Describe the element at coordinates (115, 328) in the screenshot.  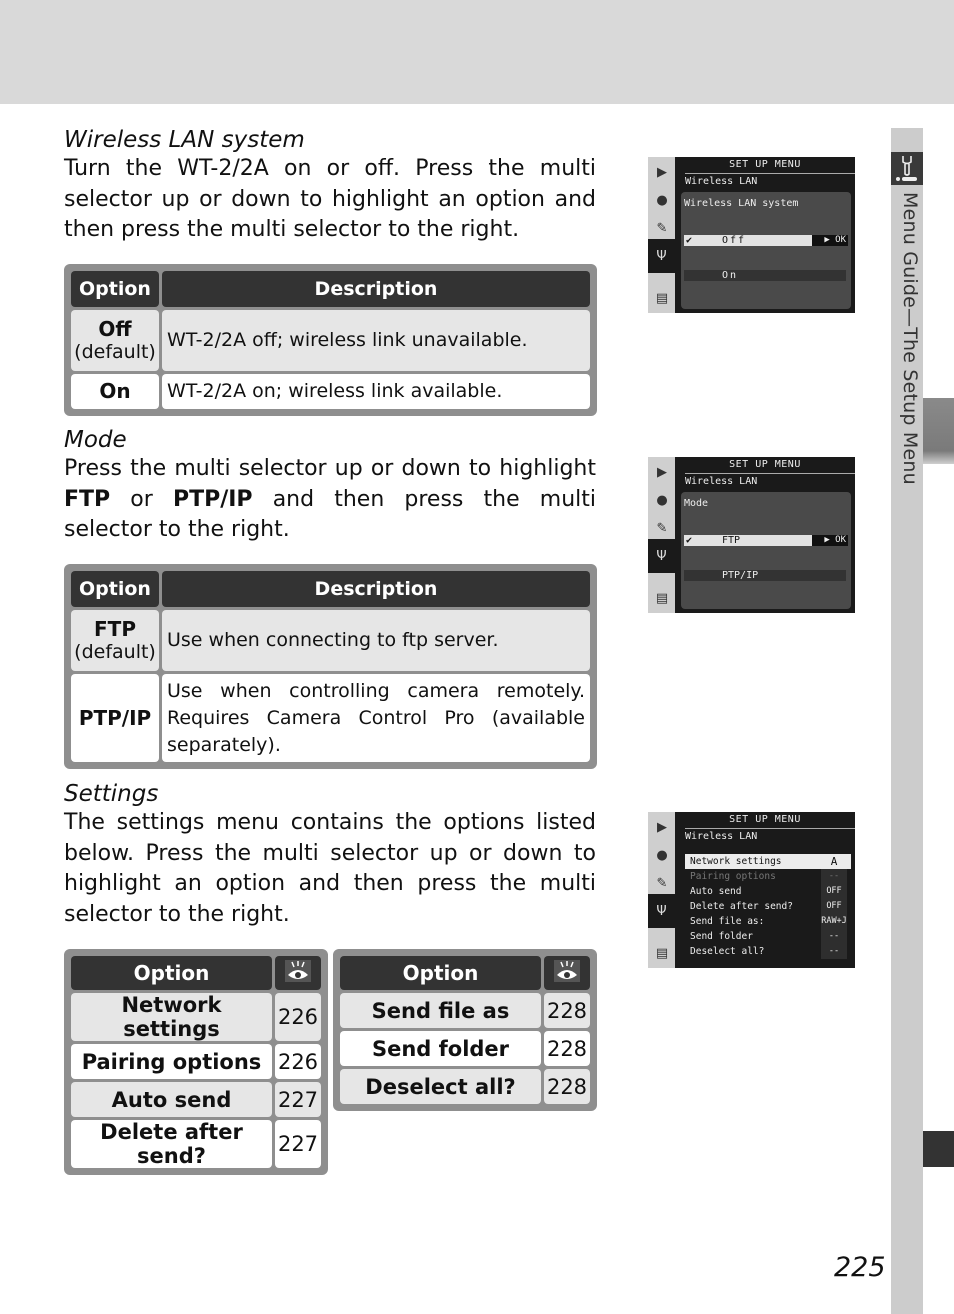
I see `option-name: Off` at that location.